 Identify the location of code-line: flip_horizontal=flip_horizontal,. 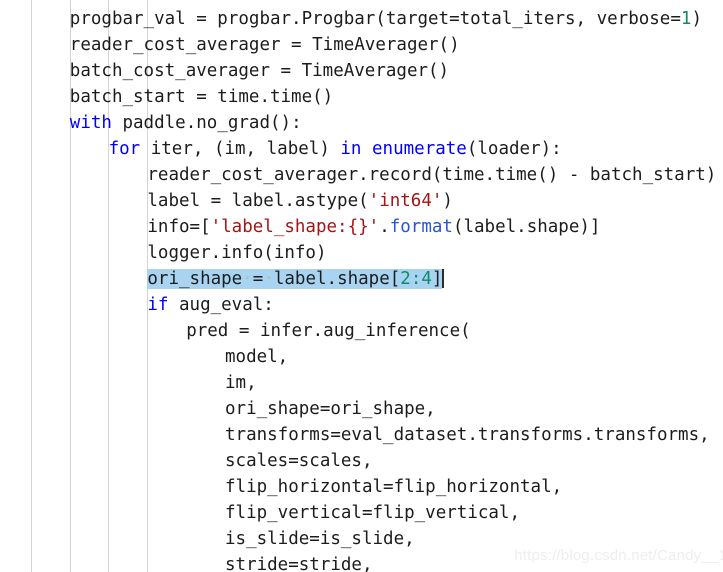
(361, 487).